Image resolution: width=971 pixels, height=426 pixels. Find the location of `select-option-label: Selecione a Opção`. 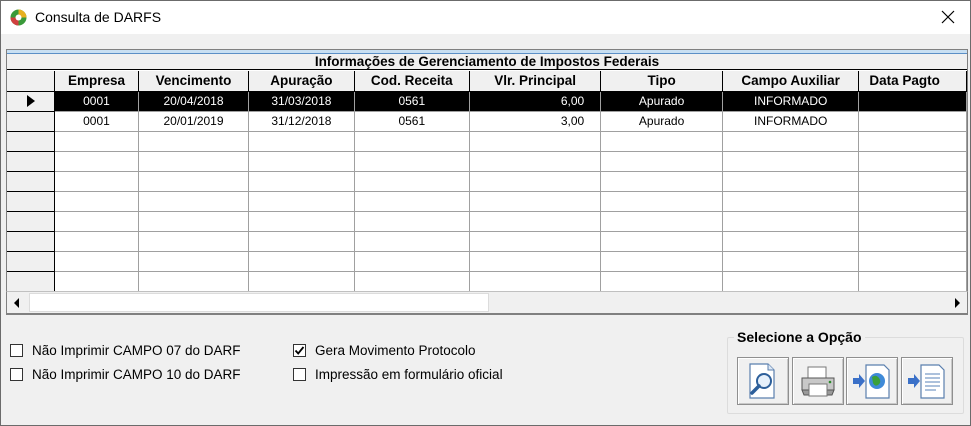

select-option-label: Selecione a Opção is located at coordinates (799, 337).